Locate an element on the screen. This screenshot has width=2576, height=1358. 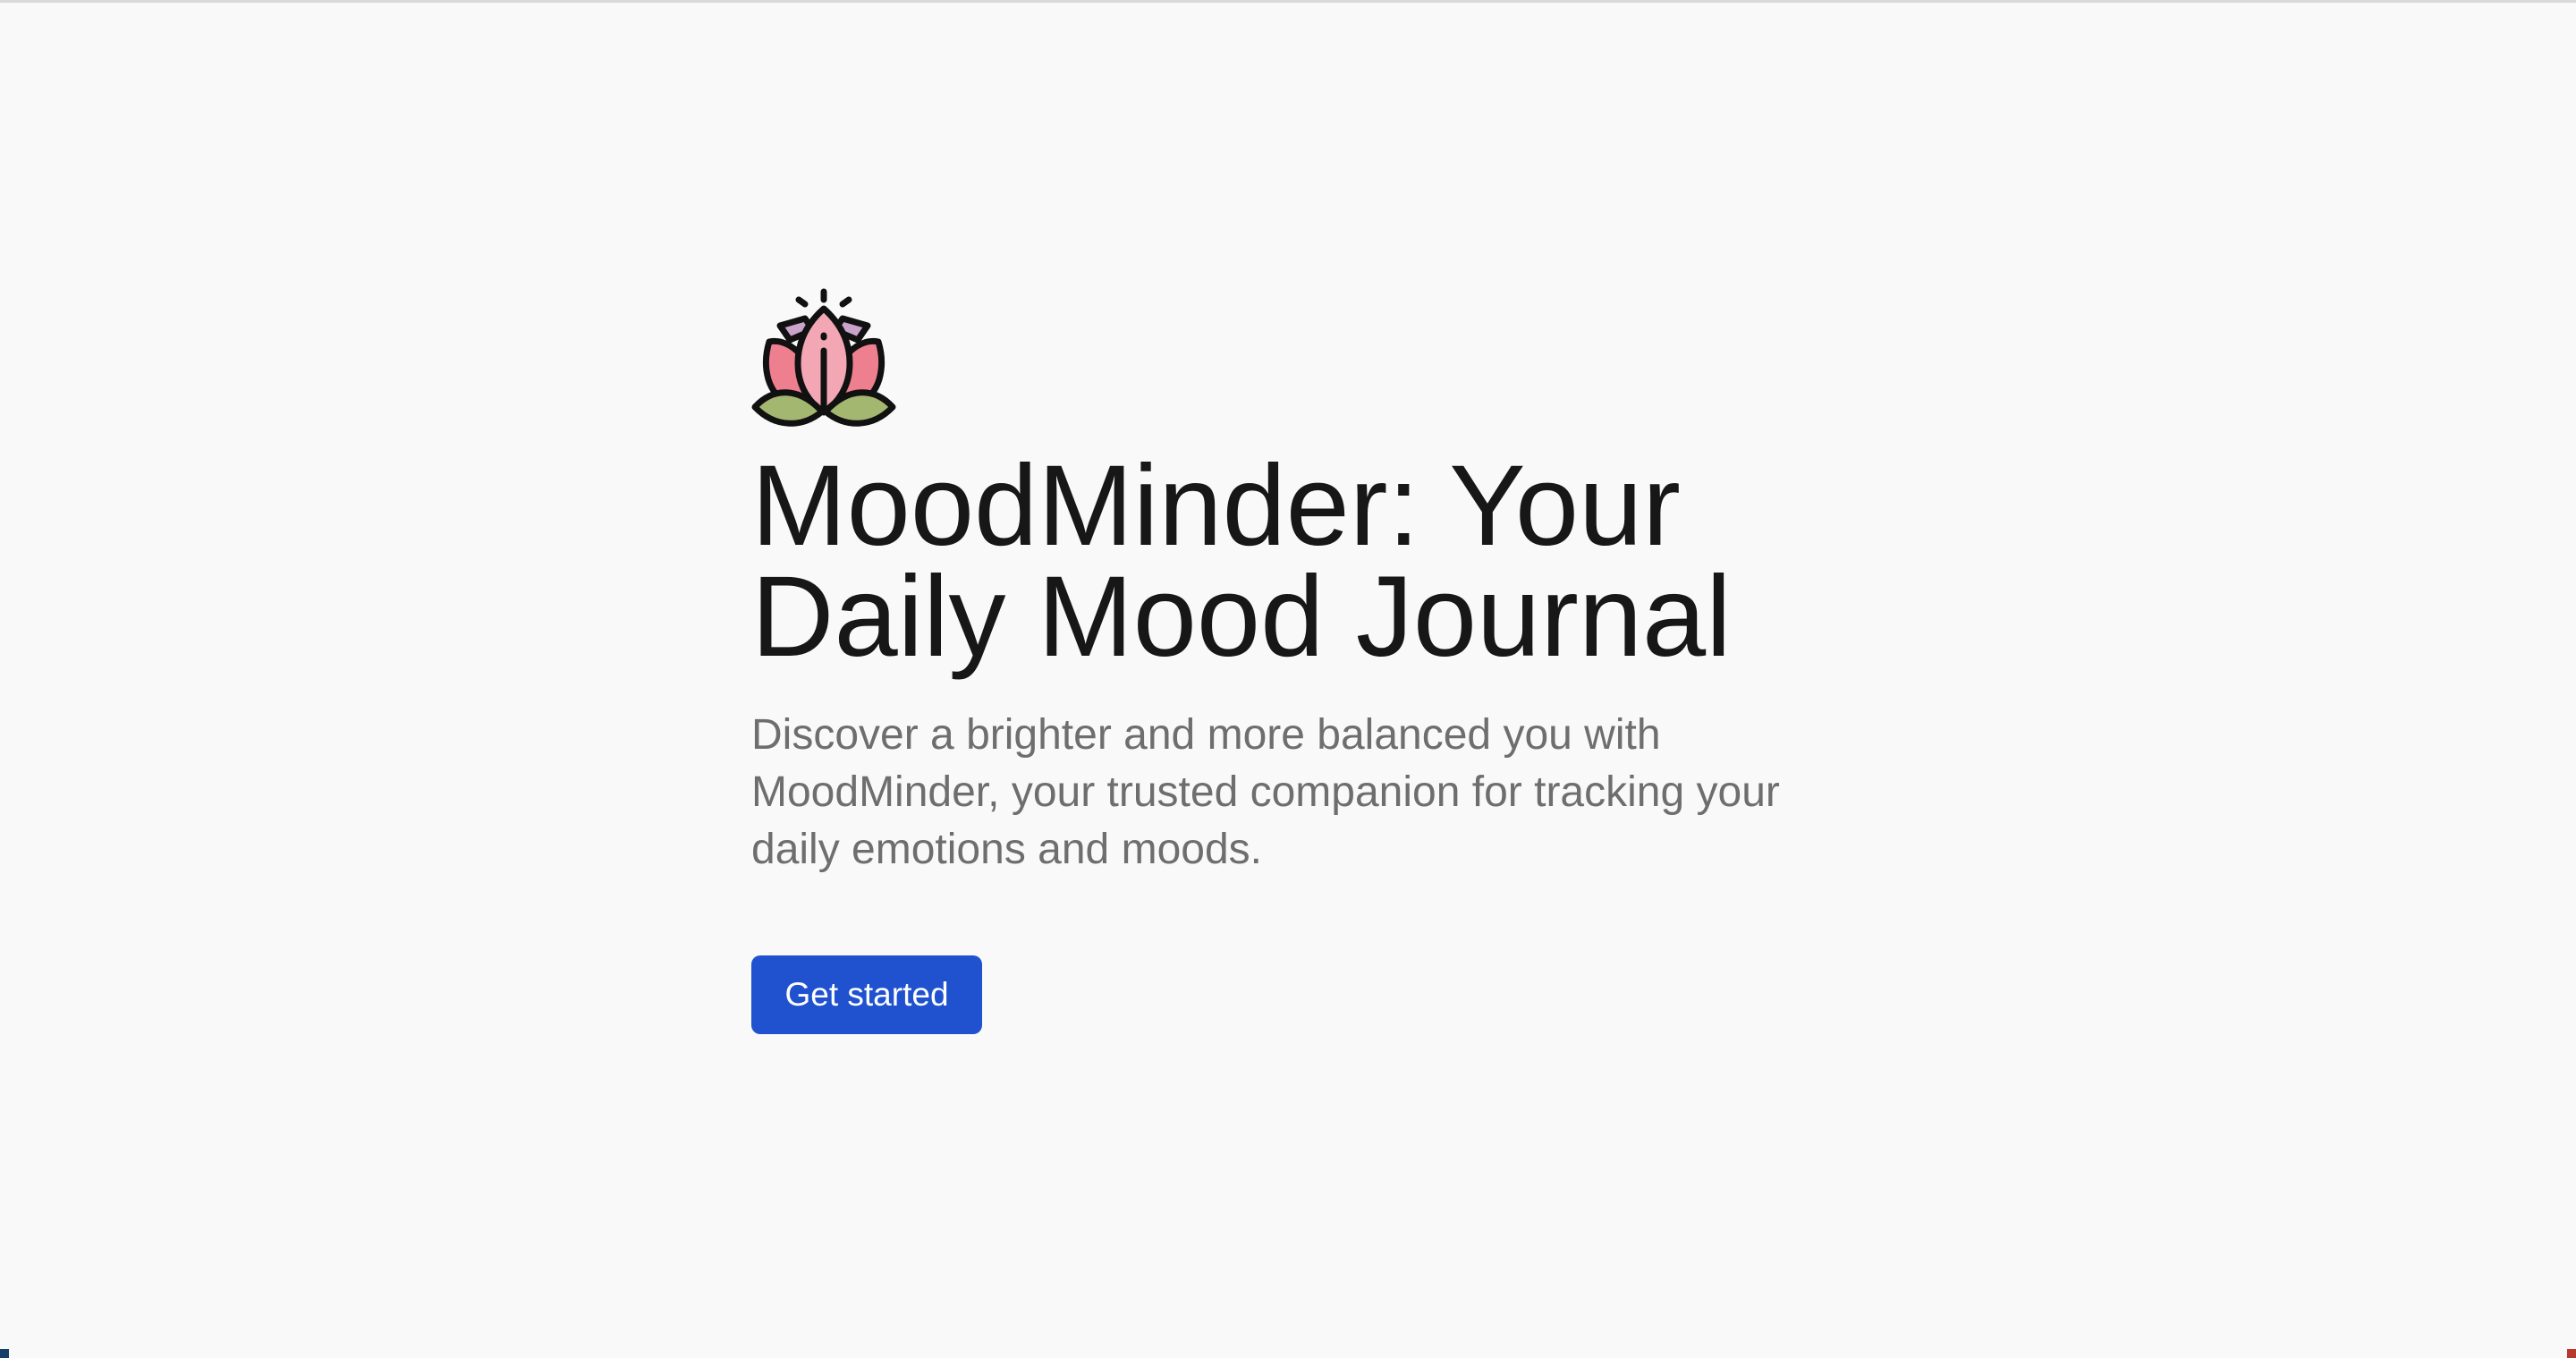
bottom-right-corner-accent is located at coordinates (2571, 1354).